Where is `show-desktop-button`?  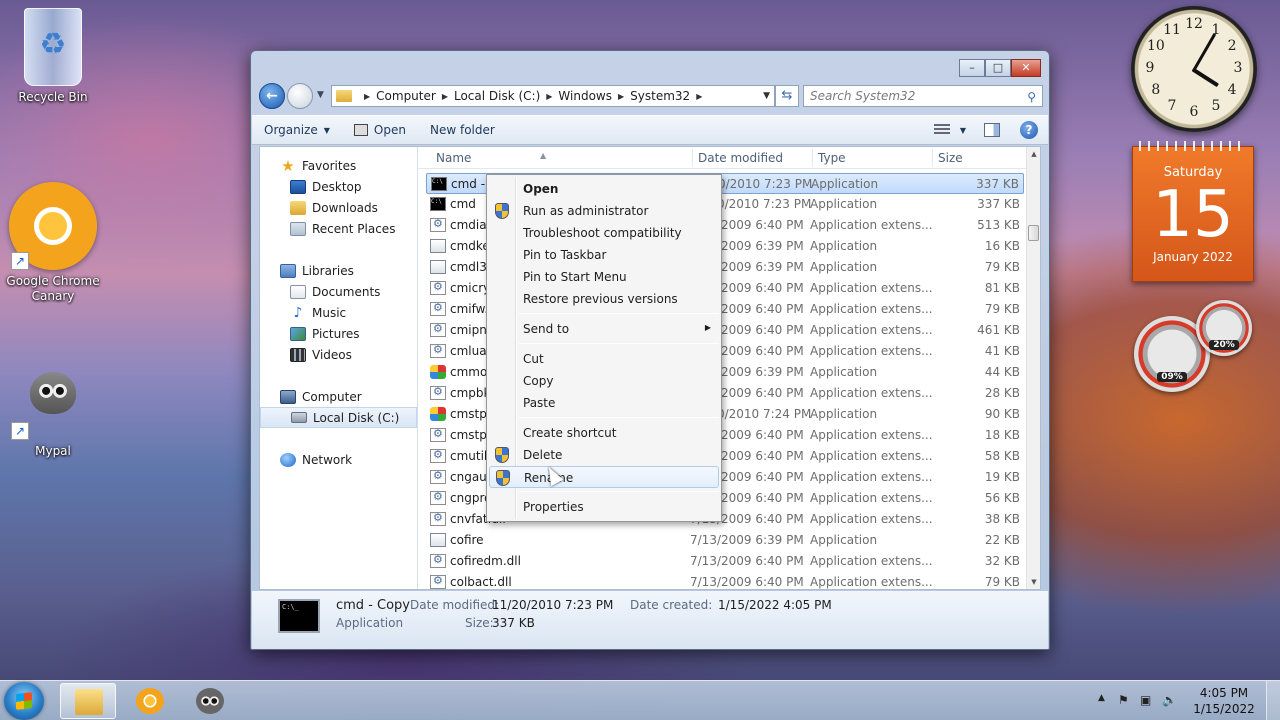 show-desktop-button is located at coordinates (1273, 700).